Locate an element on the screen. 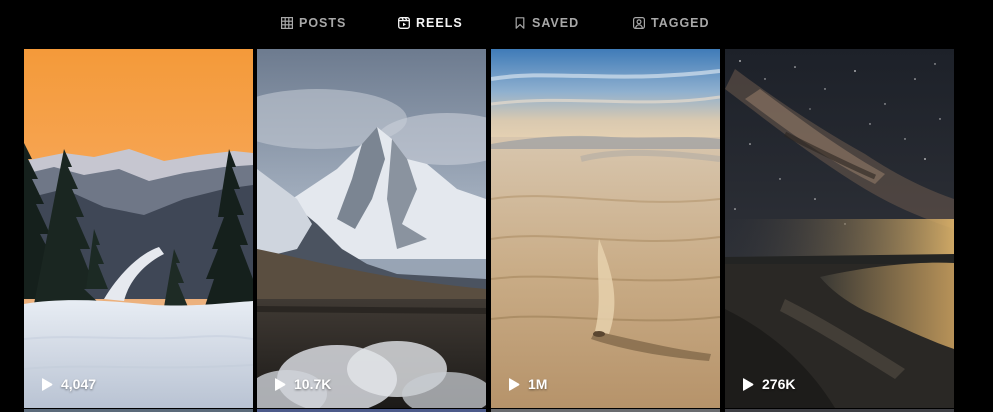 This screenshot has height=412, width=993. tab-reels: REELS is located at coordinates (430, 23).